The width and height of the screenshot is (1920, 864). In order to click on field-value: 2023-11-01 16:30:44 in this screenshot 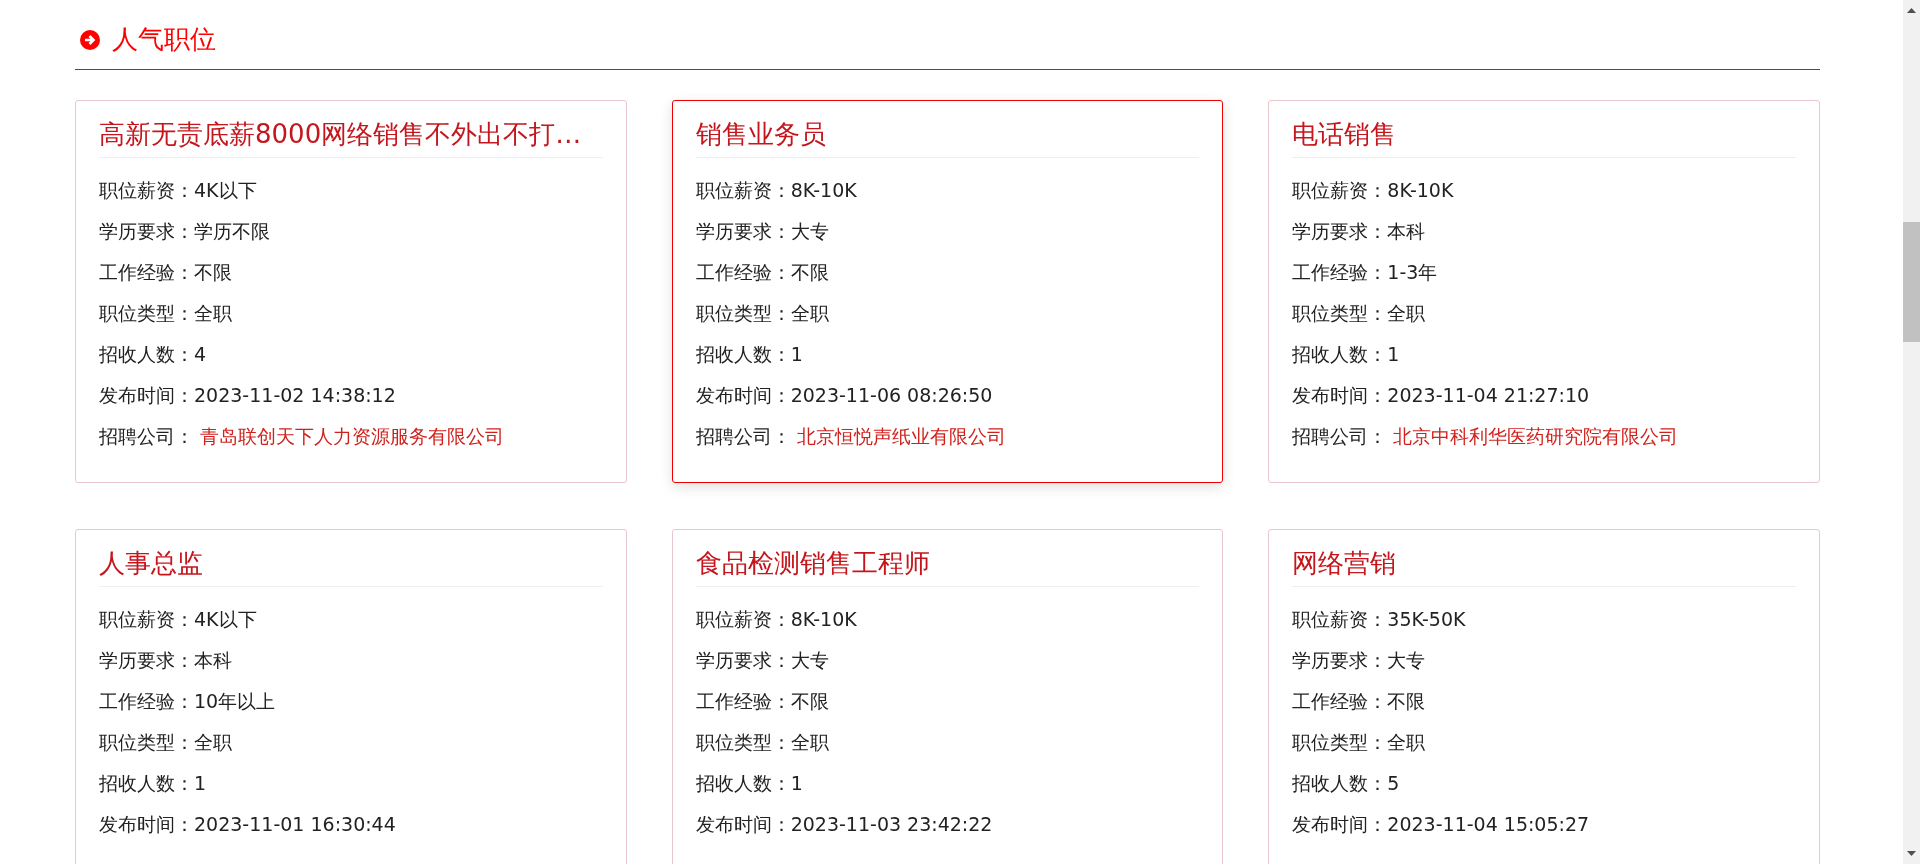, I will do `click(295, 824)`.